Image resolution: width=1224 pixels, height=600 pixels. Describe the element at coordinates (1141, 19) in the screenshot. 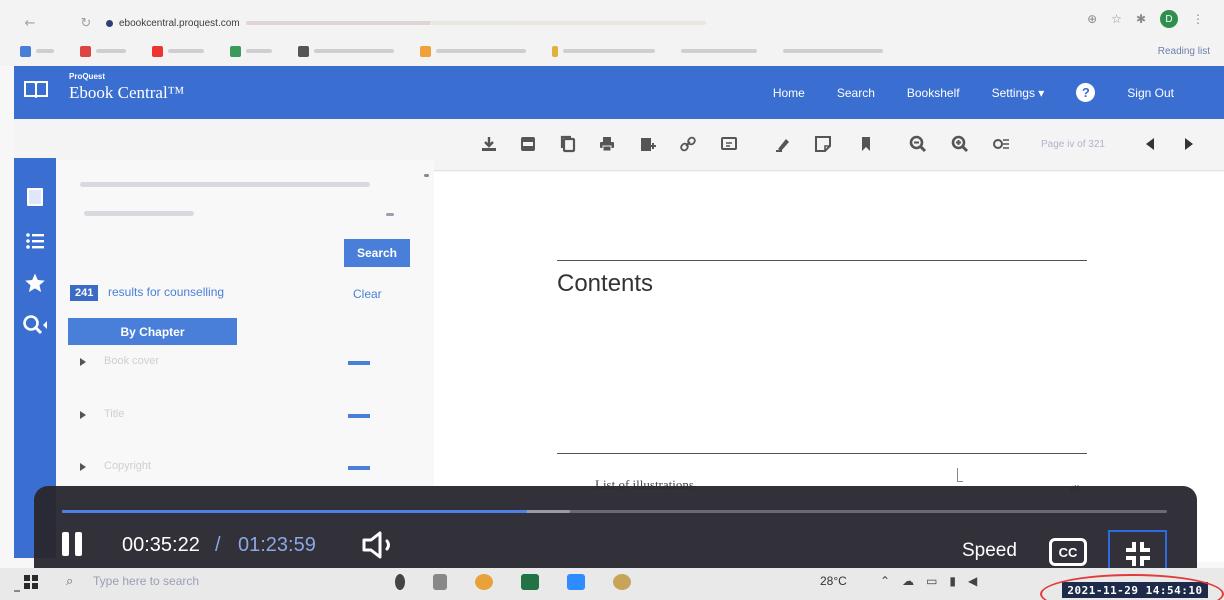

I see `extensions-icon: ✱` at that location.